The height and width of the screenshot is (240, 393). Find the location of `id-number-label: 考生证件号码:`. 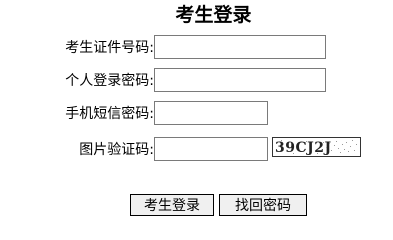

id-number-label: 考生证件号码: is located at coordinates (109, 48).